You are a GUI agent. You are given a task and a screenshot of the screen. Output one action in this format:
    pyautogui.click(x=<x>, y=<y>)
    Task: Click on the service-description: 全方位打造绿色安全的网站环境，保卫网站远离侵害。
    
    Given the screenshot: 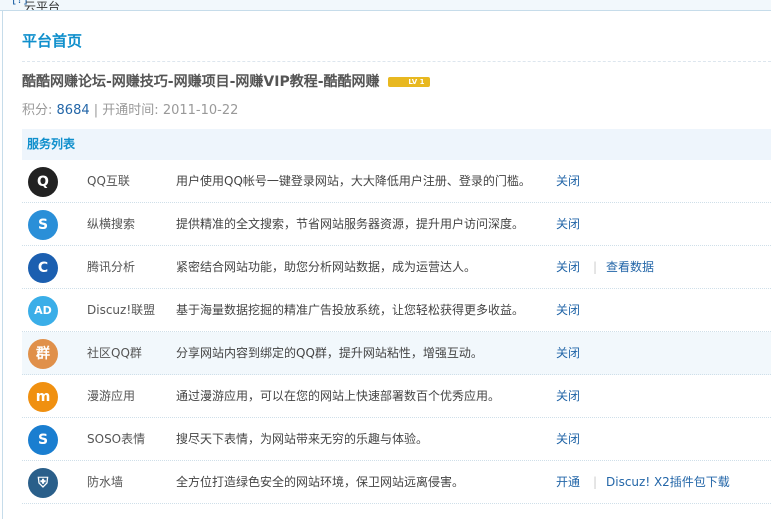 What is the action you would take?
    pyautogui.click(x=320, y=482)
    